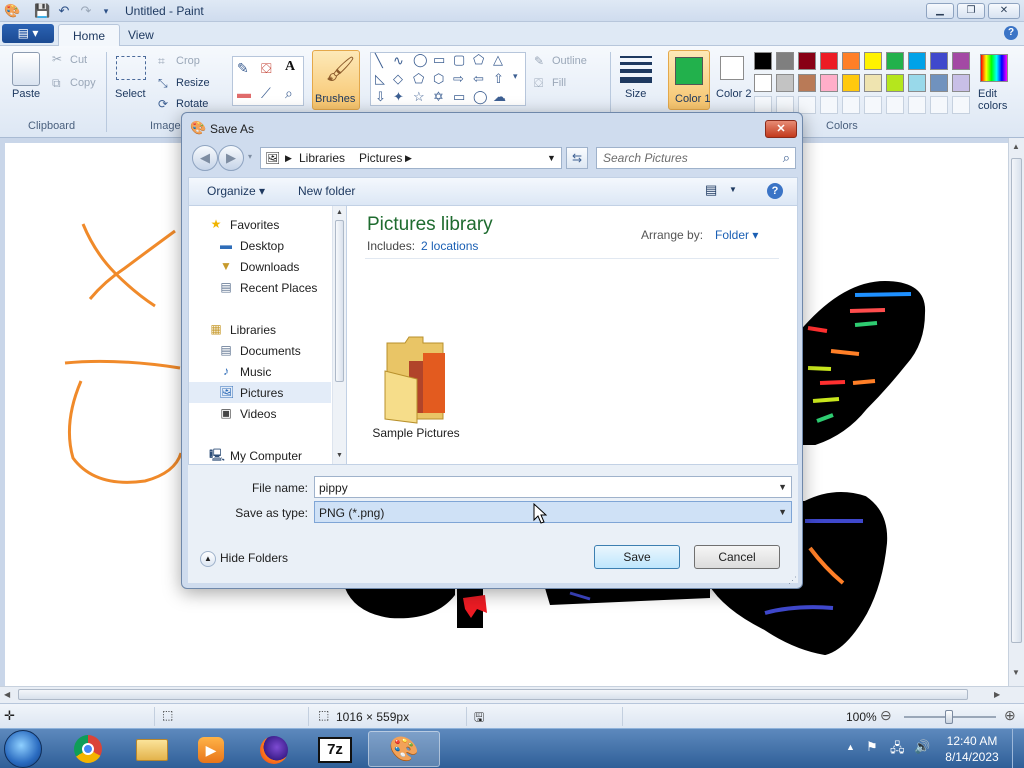 This screenshot has width=1024, height=768. Describe the element at coordinates (1016, 400) in the screenshot. I see `vertical-scroll-thumb` at that location.